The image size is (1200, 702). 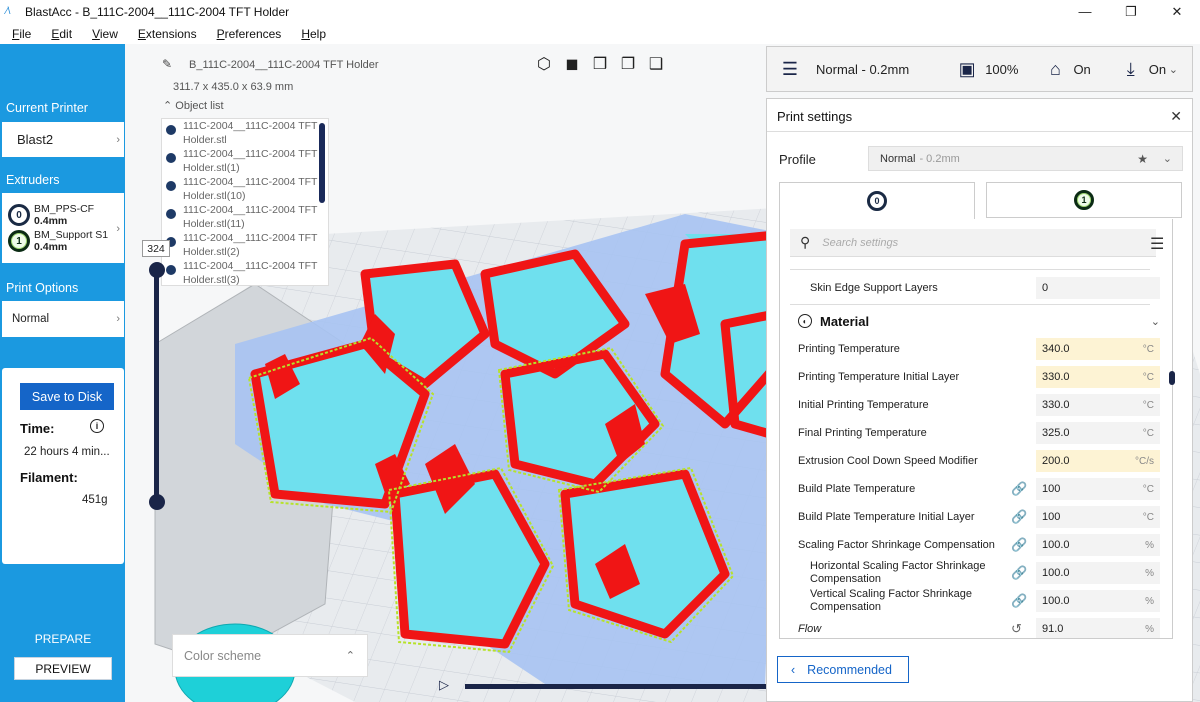 What do you see at coordinates (877, 200) in the screenshot?
I see `tab-extruder-0: 0` at bounding box center [877, 200].